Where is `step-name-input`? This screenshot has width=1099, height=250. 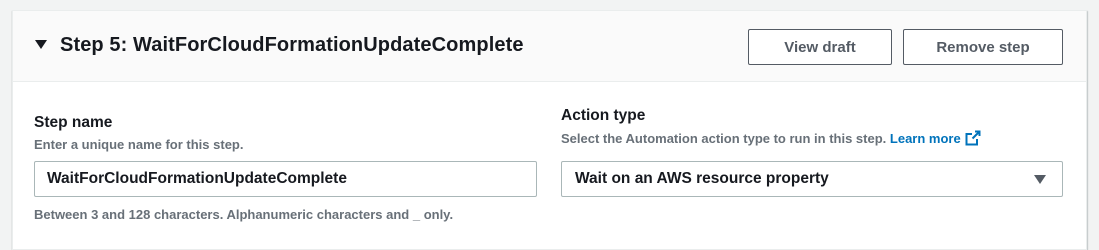 step-name-input is located at coordinates (285, 179).